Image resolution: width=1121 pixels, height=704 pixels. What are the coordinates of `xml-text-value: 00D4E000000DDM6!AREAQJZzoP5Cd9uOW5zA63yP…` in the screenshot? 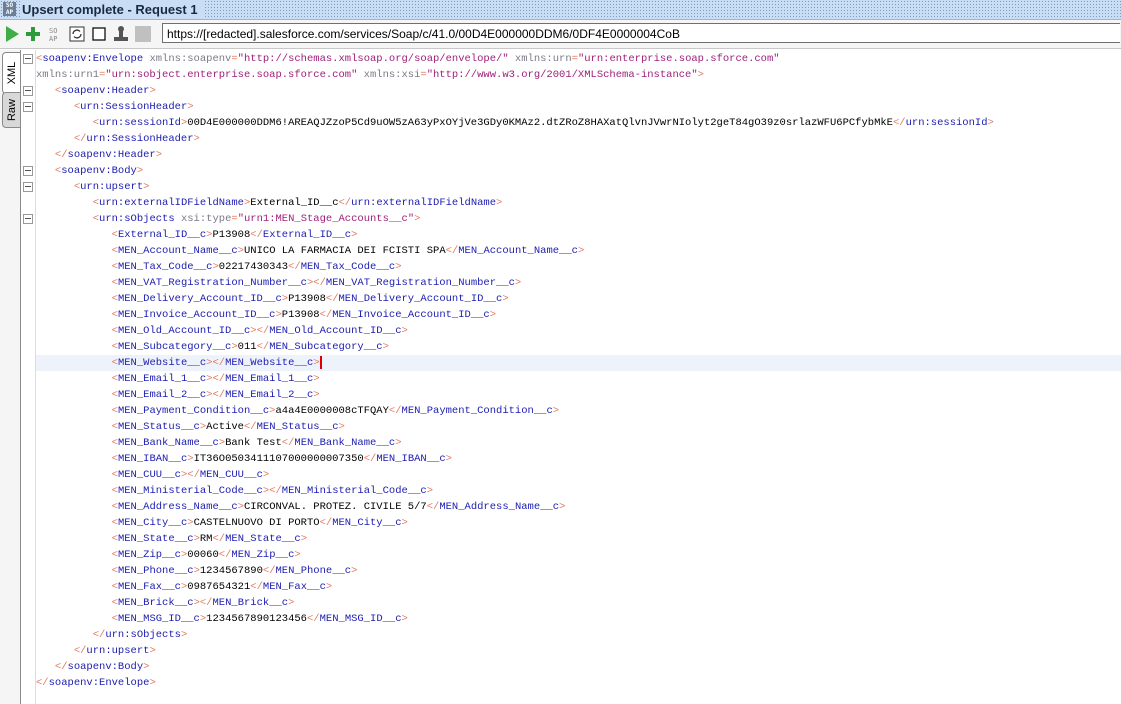 It's located at (540, 123).